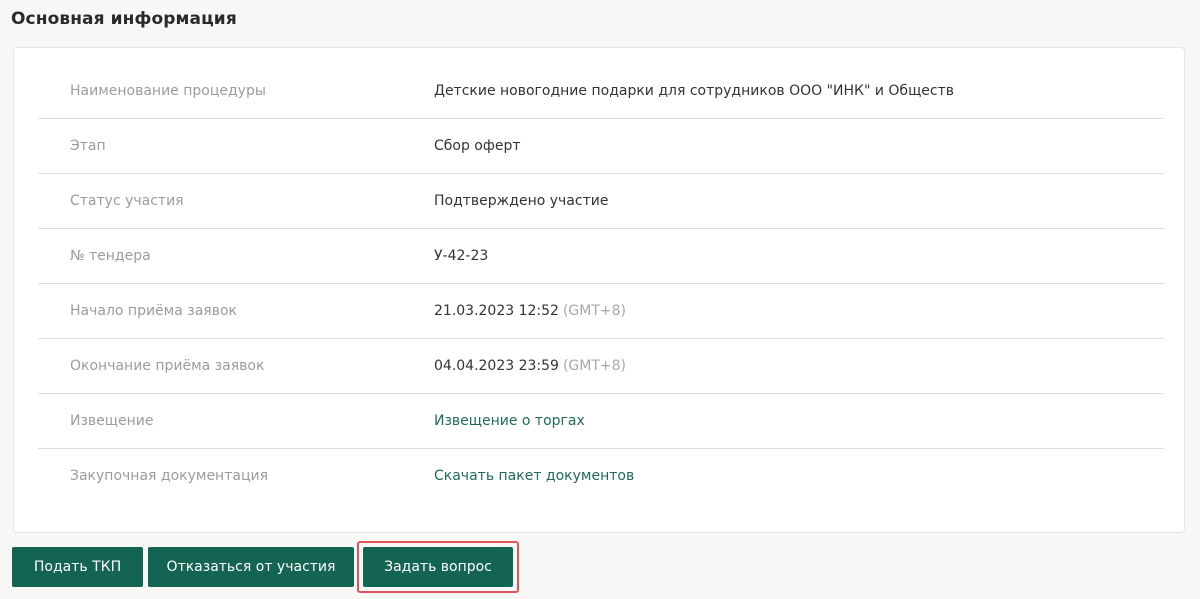 This screenshot has height=599, width=1200. I want to click on row-notice: Извещение Извещение о торгах, so click(601, 421).